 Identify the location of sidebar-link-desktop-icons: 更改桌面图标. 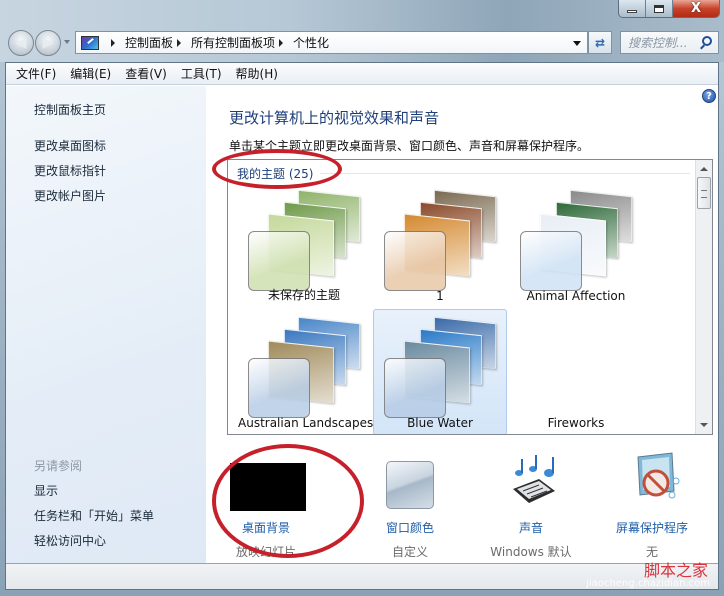
(70, 145).